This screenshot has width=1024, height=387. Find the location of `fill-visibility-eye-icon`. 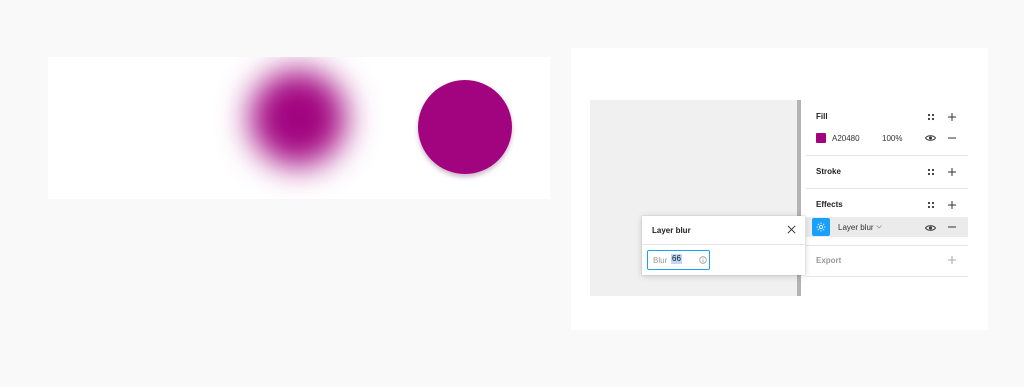

fill-visibility-eye-icon is located at coordinates (930, 138).